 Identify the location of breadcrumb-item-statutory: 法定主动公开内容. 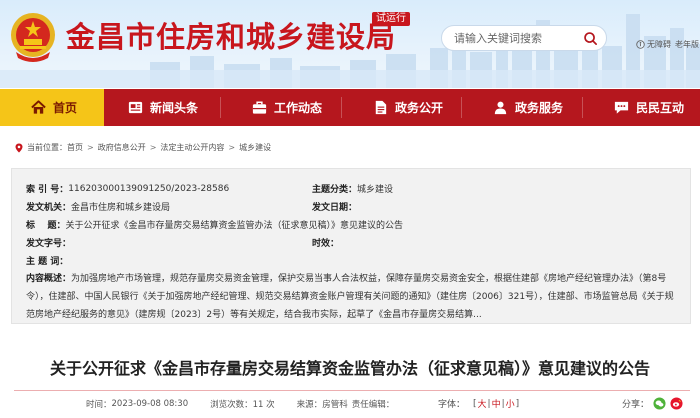
(192, 147).